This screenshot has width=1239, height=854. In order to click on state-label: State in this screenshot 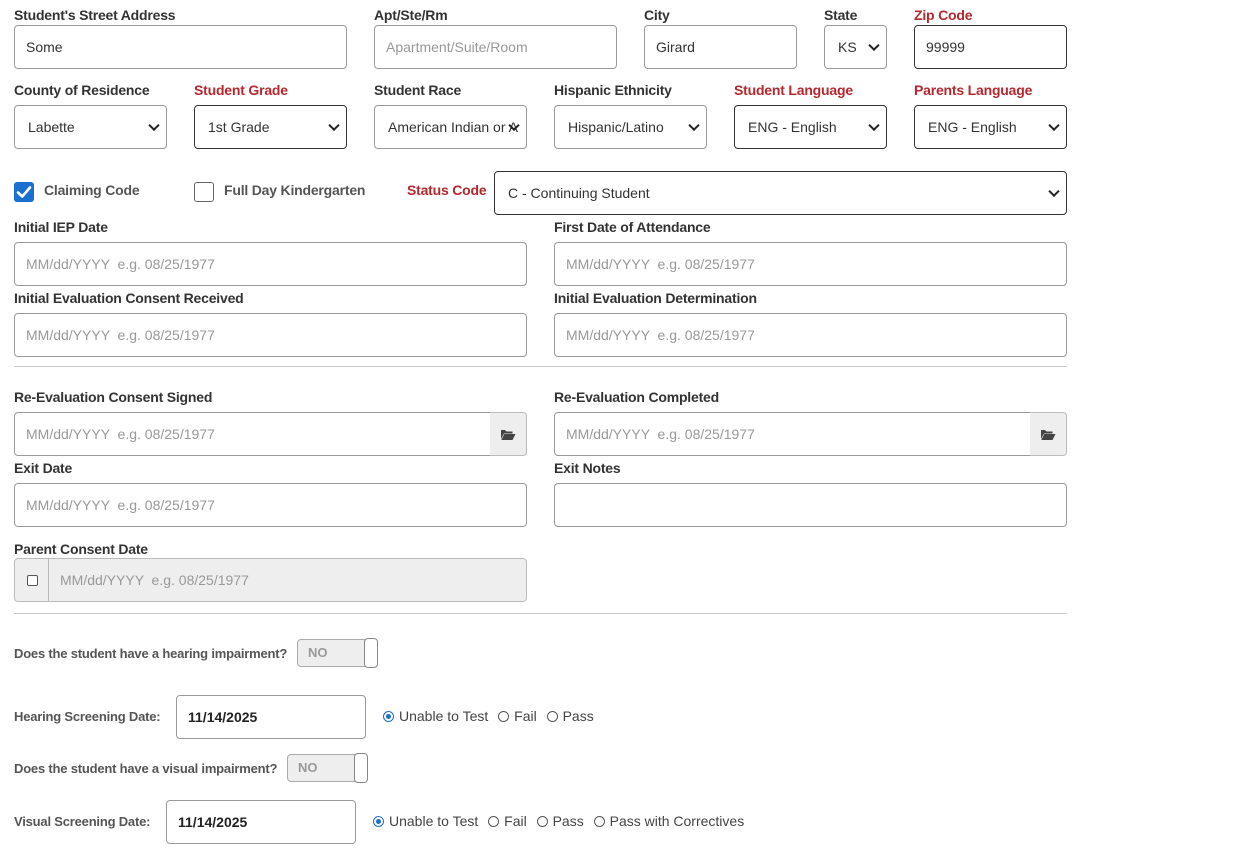, I will do `click(841, 15)`.